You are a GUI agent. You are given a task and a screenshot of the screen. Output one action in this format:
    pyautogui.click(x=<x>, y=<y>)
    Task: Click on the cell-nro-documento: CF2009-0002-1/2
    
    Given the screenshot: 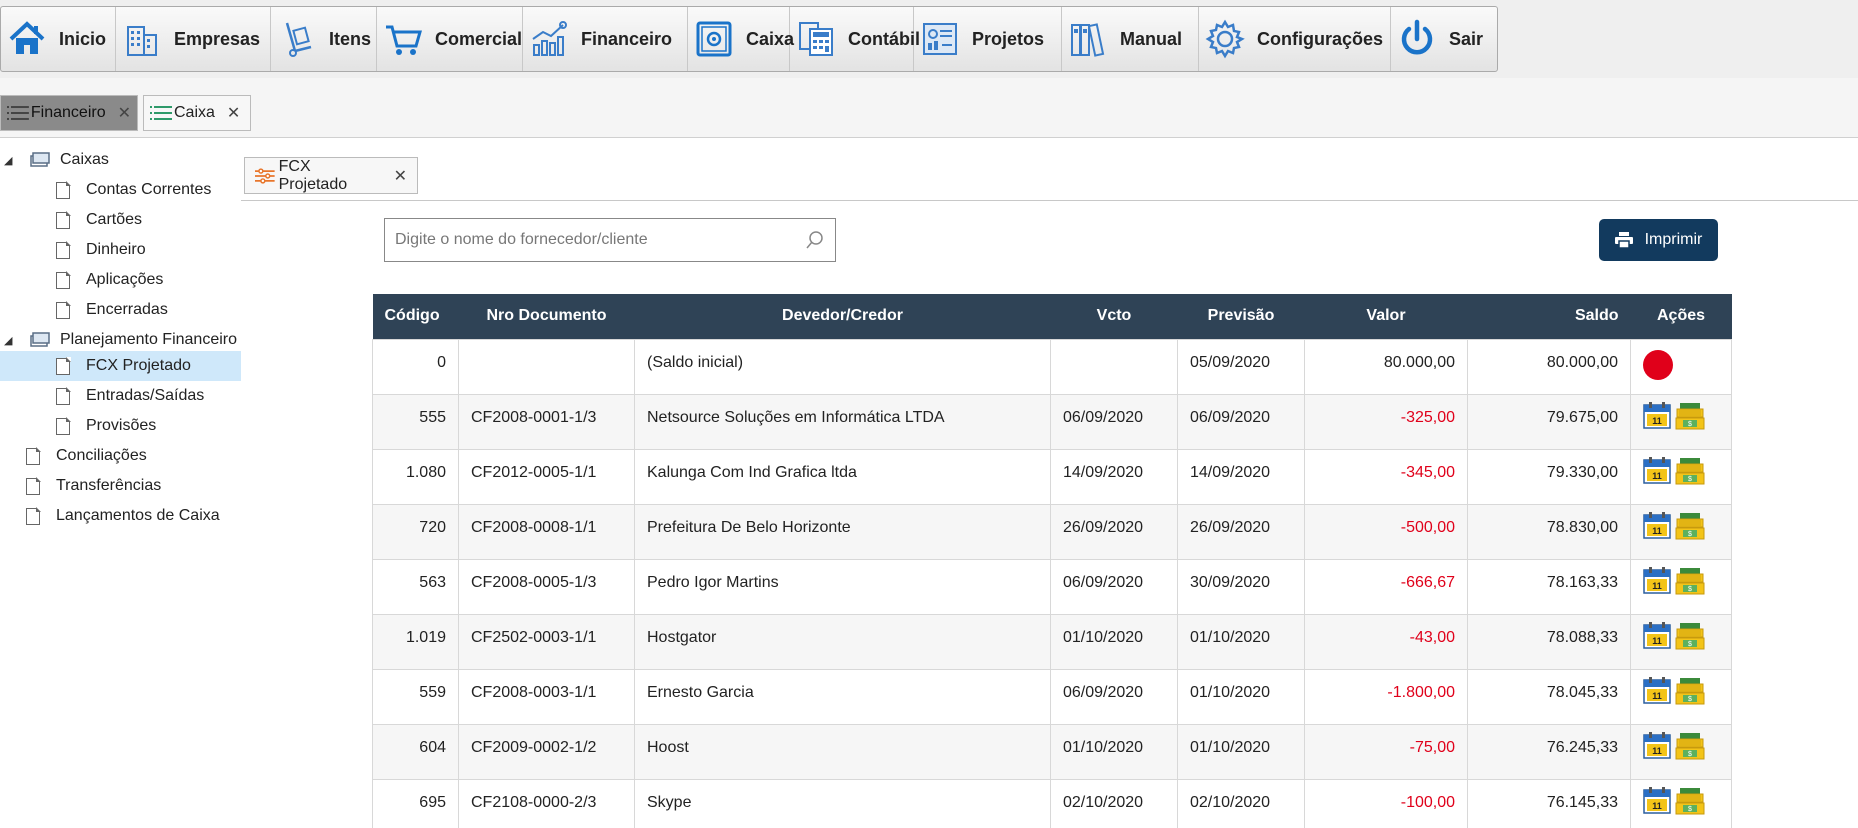 What is the action you would take?
    pyautogui.click(x=546, y=751)
    